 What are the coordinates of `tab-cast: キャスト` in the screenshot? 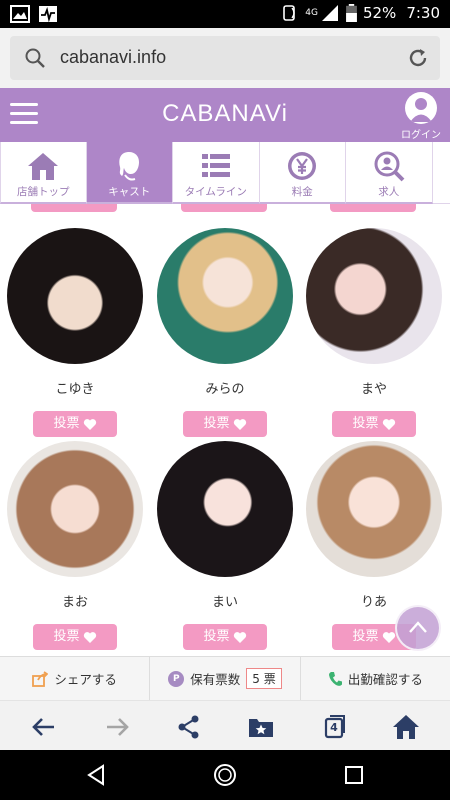 It's located at (129, 173).